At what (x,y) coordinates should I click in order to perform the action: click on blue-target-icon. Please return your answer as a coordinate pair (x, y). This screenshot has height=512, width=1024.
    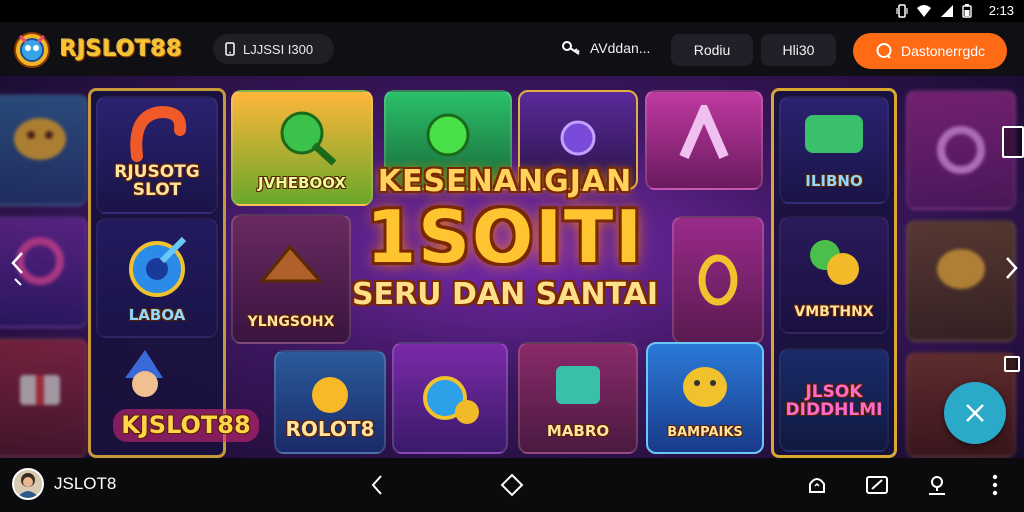
    Looking at the image, I should click on (451, 400).